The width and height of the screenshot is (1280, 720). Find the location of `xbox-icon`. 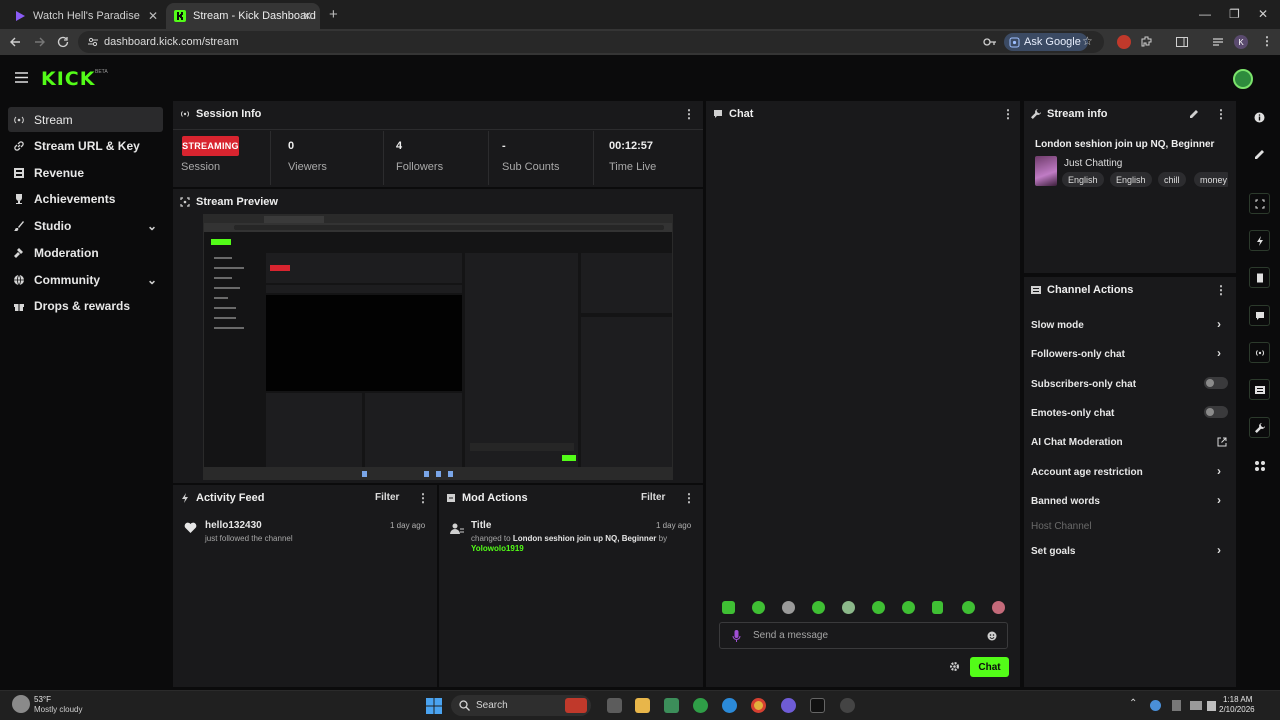

xbox-icon is located at coordinates (700, 705).